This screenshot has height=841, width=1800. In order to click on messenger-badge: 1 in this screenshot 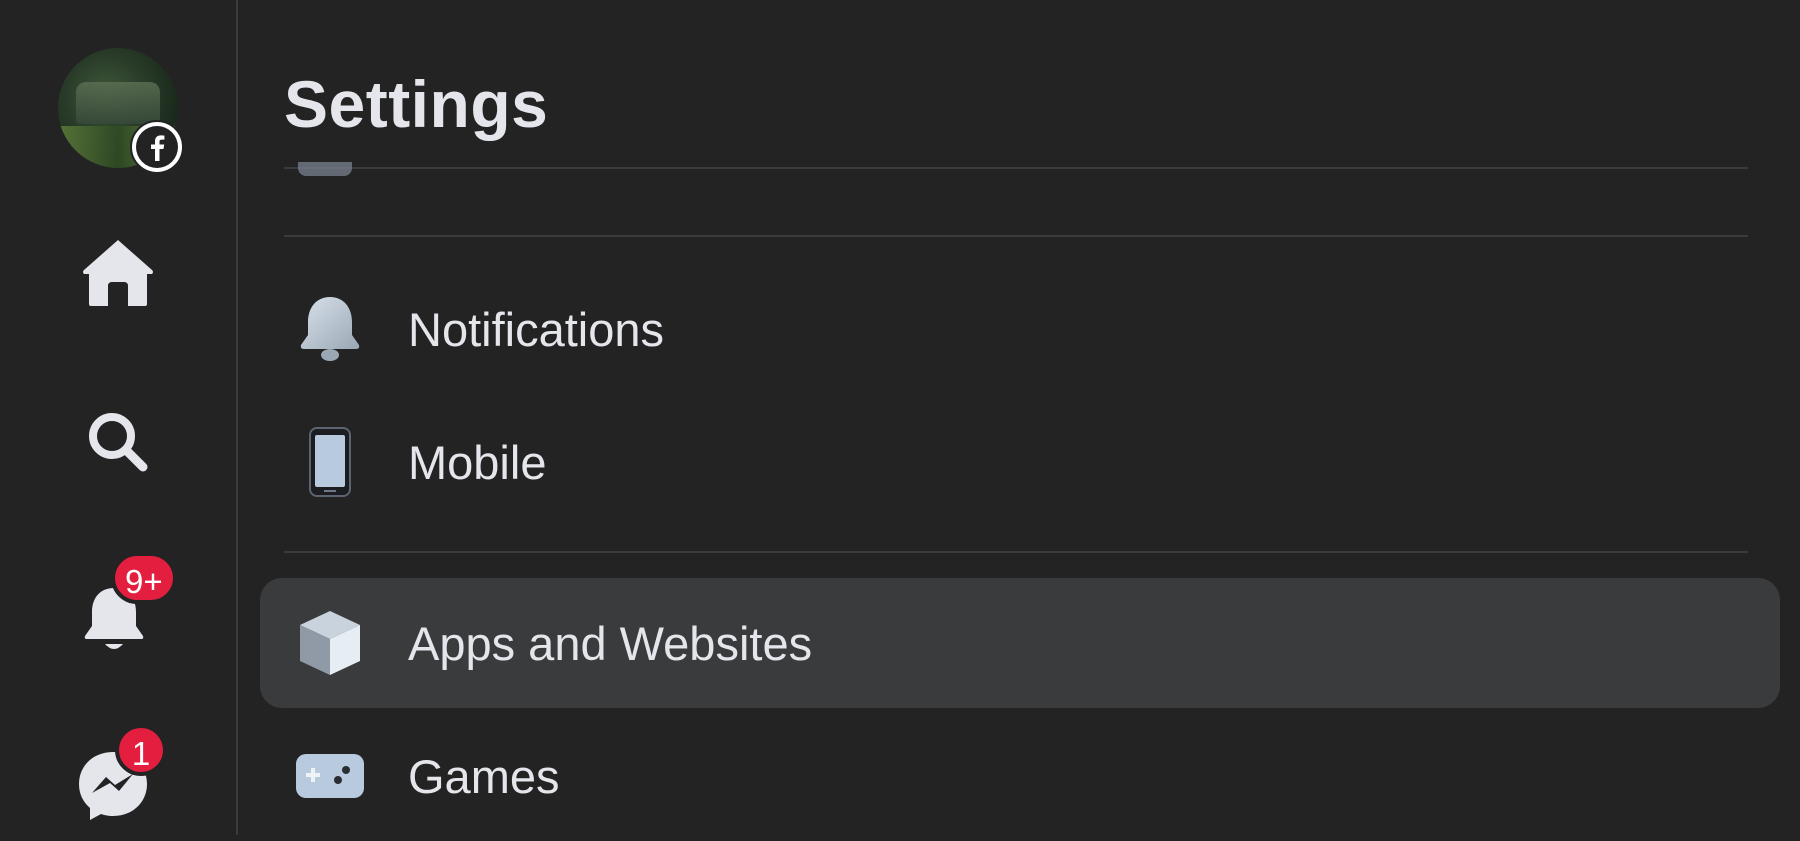, I will do `click(141, 750)`.